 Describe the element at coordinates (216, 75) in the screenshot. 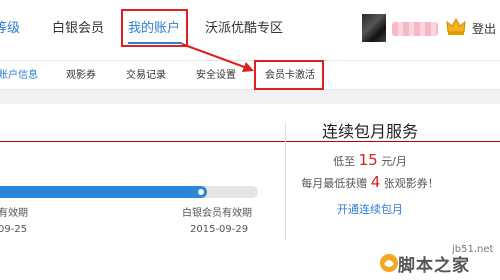

I see `subnav-security-settings: 安全设置` at that location.